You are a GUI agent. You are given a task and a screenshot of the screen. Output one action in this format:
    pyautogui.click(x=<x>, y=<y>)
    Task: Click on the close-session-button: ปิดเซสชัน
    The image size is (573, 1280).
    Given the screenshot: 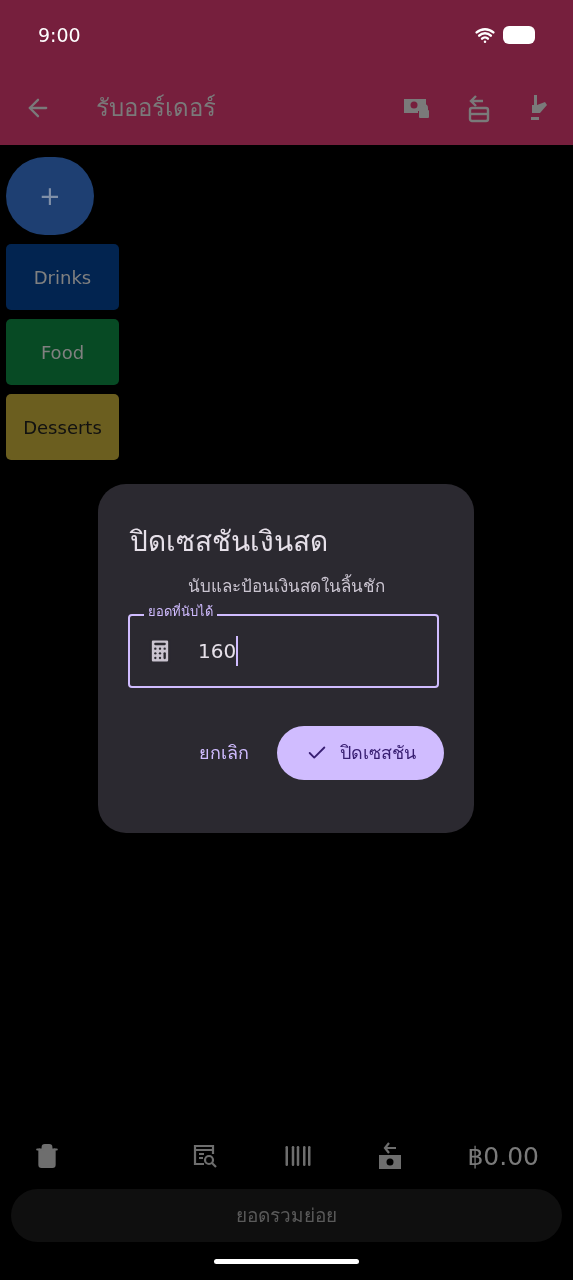 What is the action you would take?
    pyautogui.click(x=360, y=752)
    